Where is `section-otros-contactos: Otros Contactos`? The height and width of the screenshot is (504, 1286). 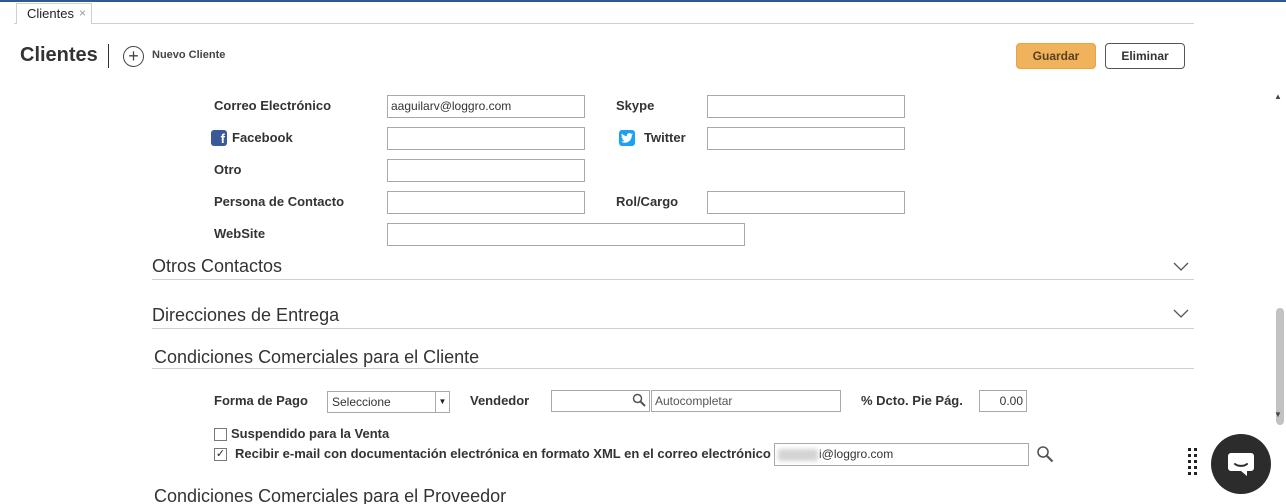
section-otros-contactos: Otros Contactos is located at coordinates (217, 266).